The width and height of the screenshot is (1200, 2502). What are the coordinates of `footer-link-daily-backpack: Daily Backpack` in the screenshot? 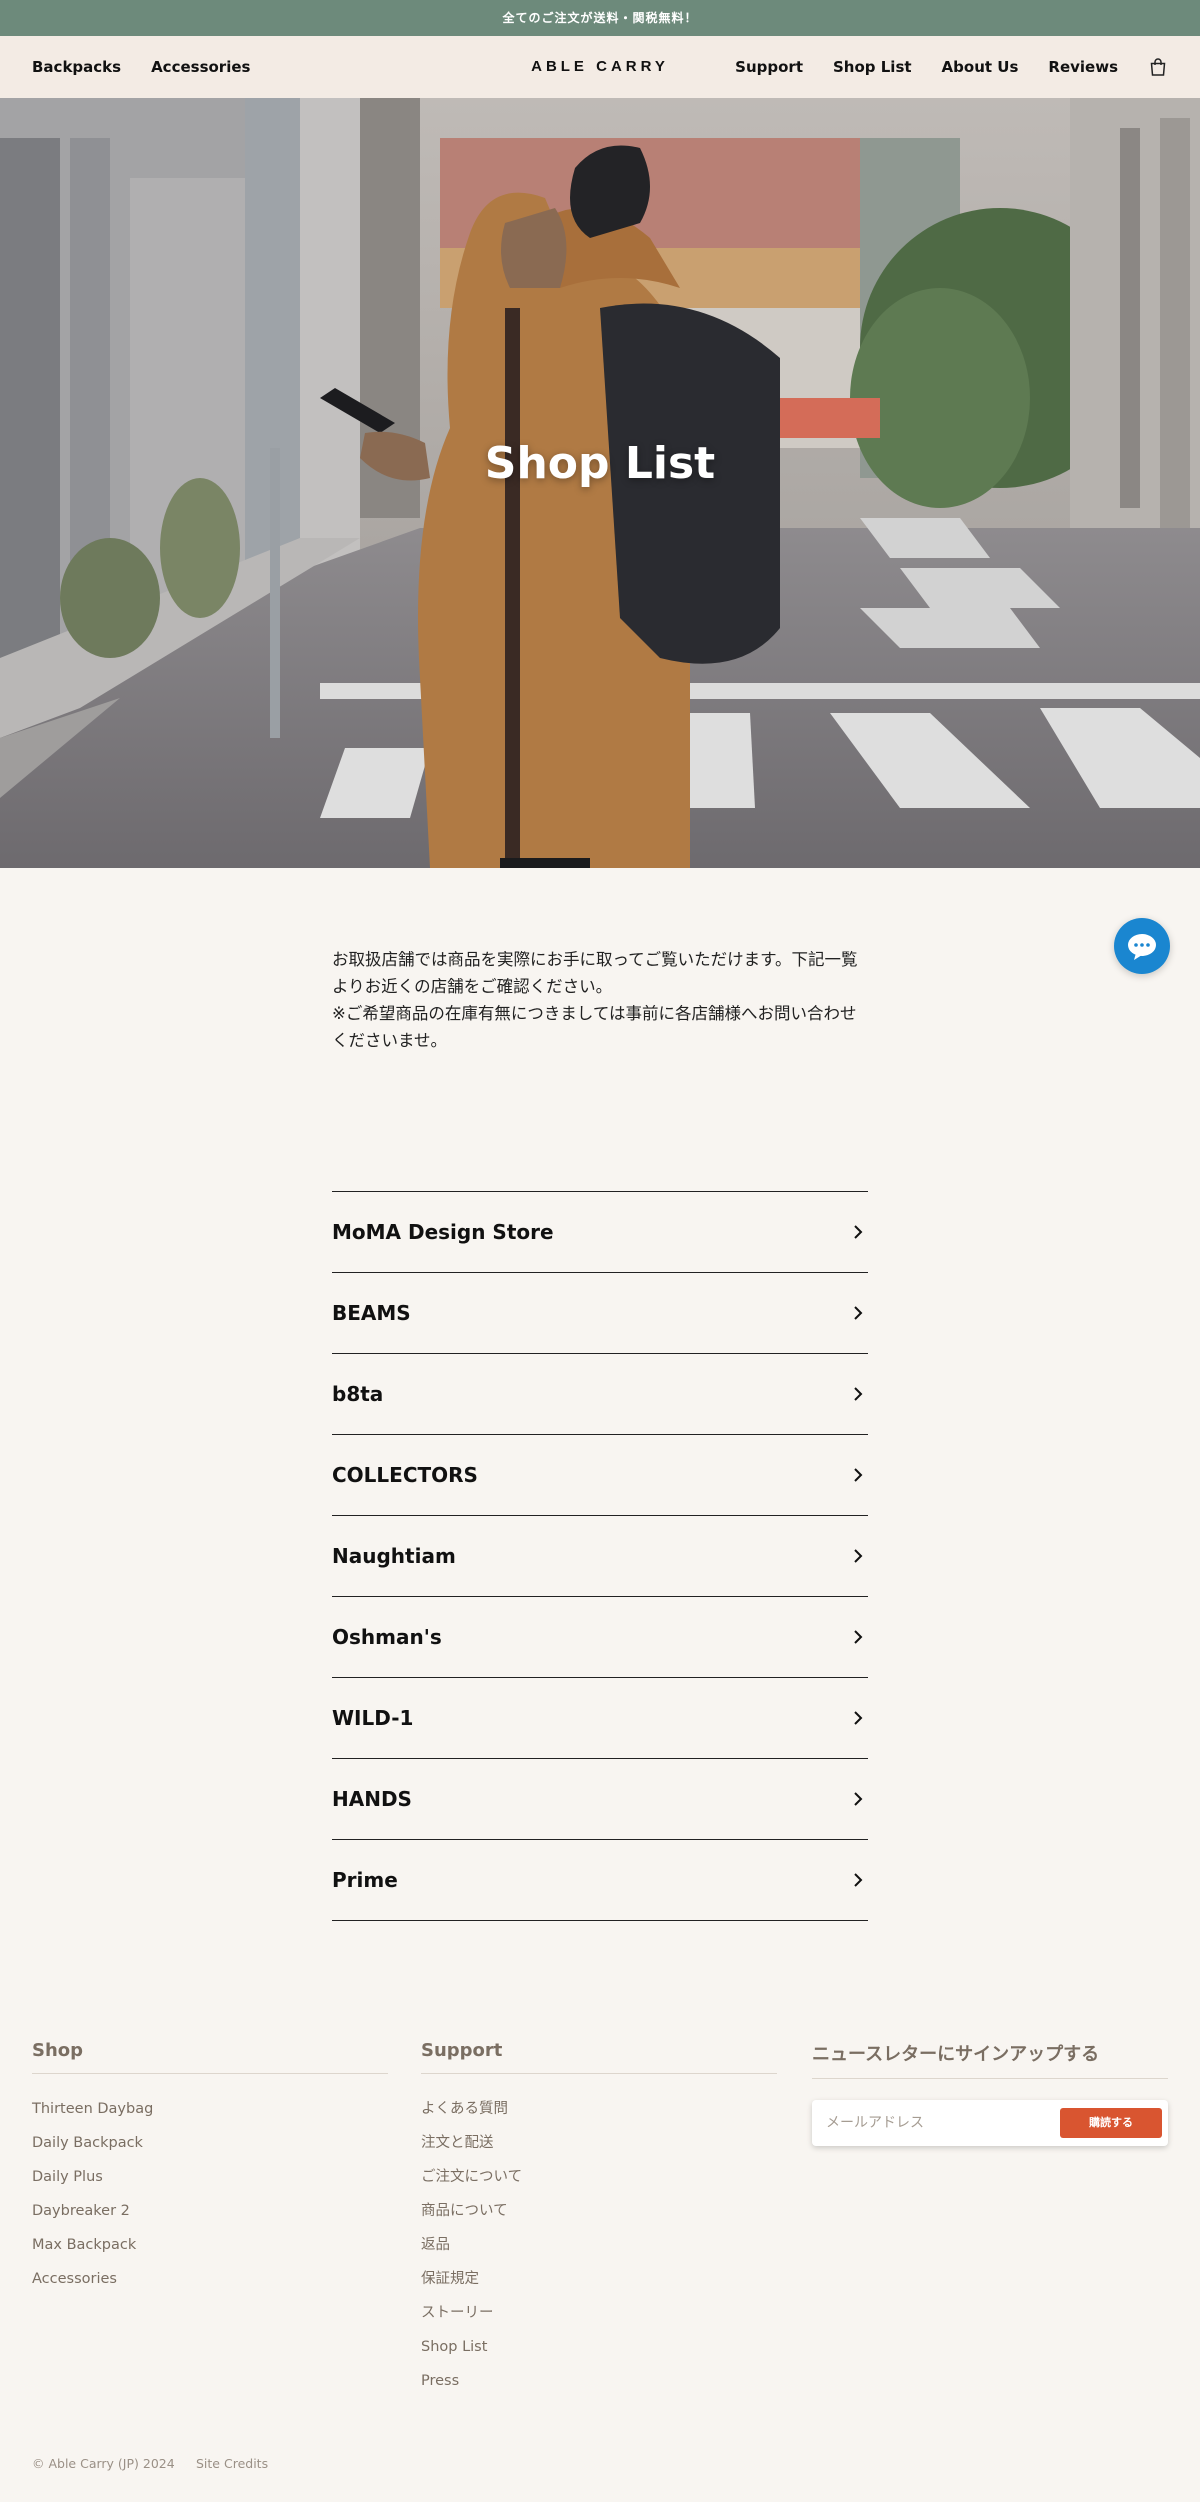 It's located at (210, 2143).